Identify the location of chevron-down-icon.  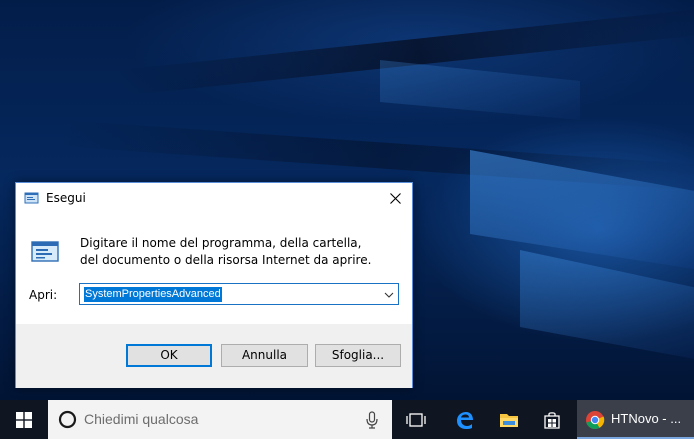
(389, 294).